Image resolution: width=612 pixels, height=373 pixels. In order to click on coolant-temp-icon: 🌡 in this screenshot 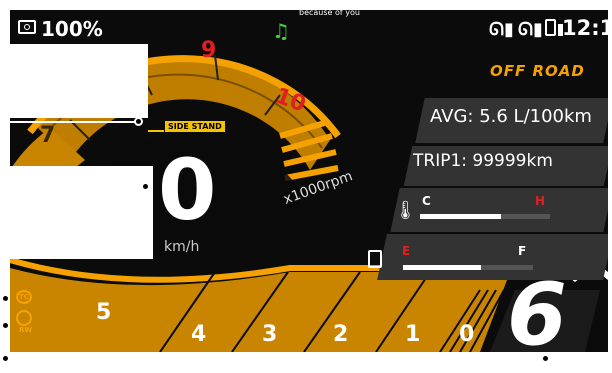, I will do `click(405, 210)`.